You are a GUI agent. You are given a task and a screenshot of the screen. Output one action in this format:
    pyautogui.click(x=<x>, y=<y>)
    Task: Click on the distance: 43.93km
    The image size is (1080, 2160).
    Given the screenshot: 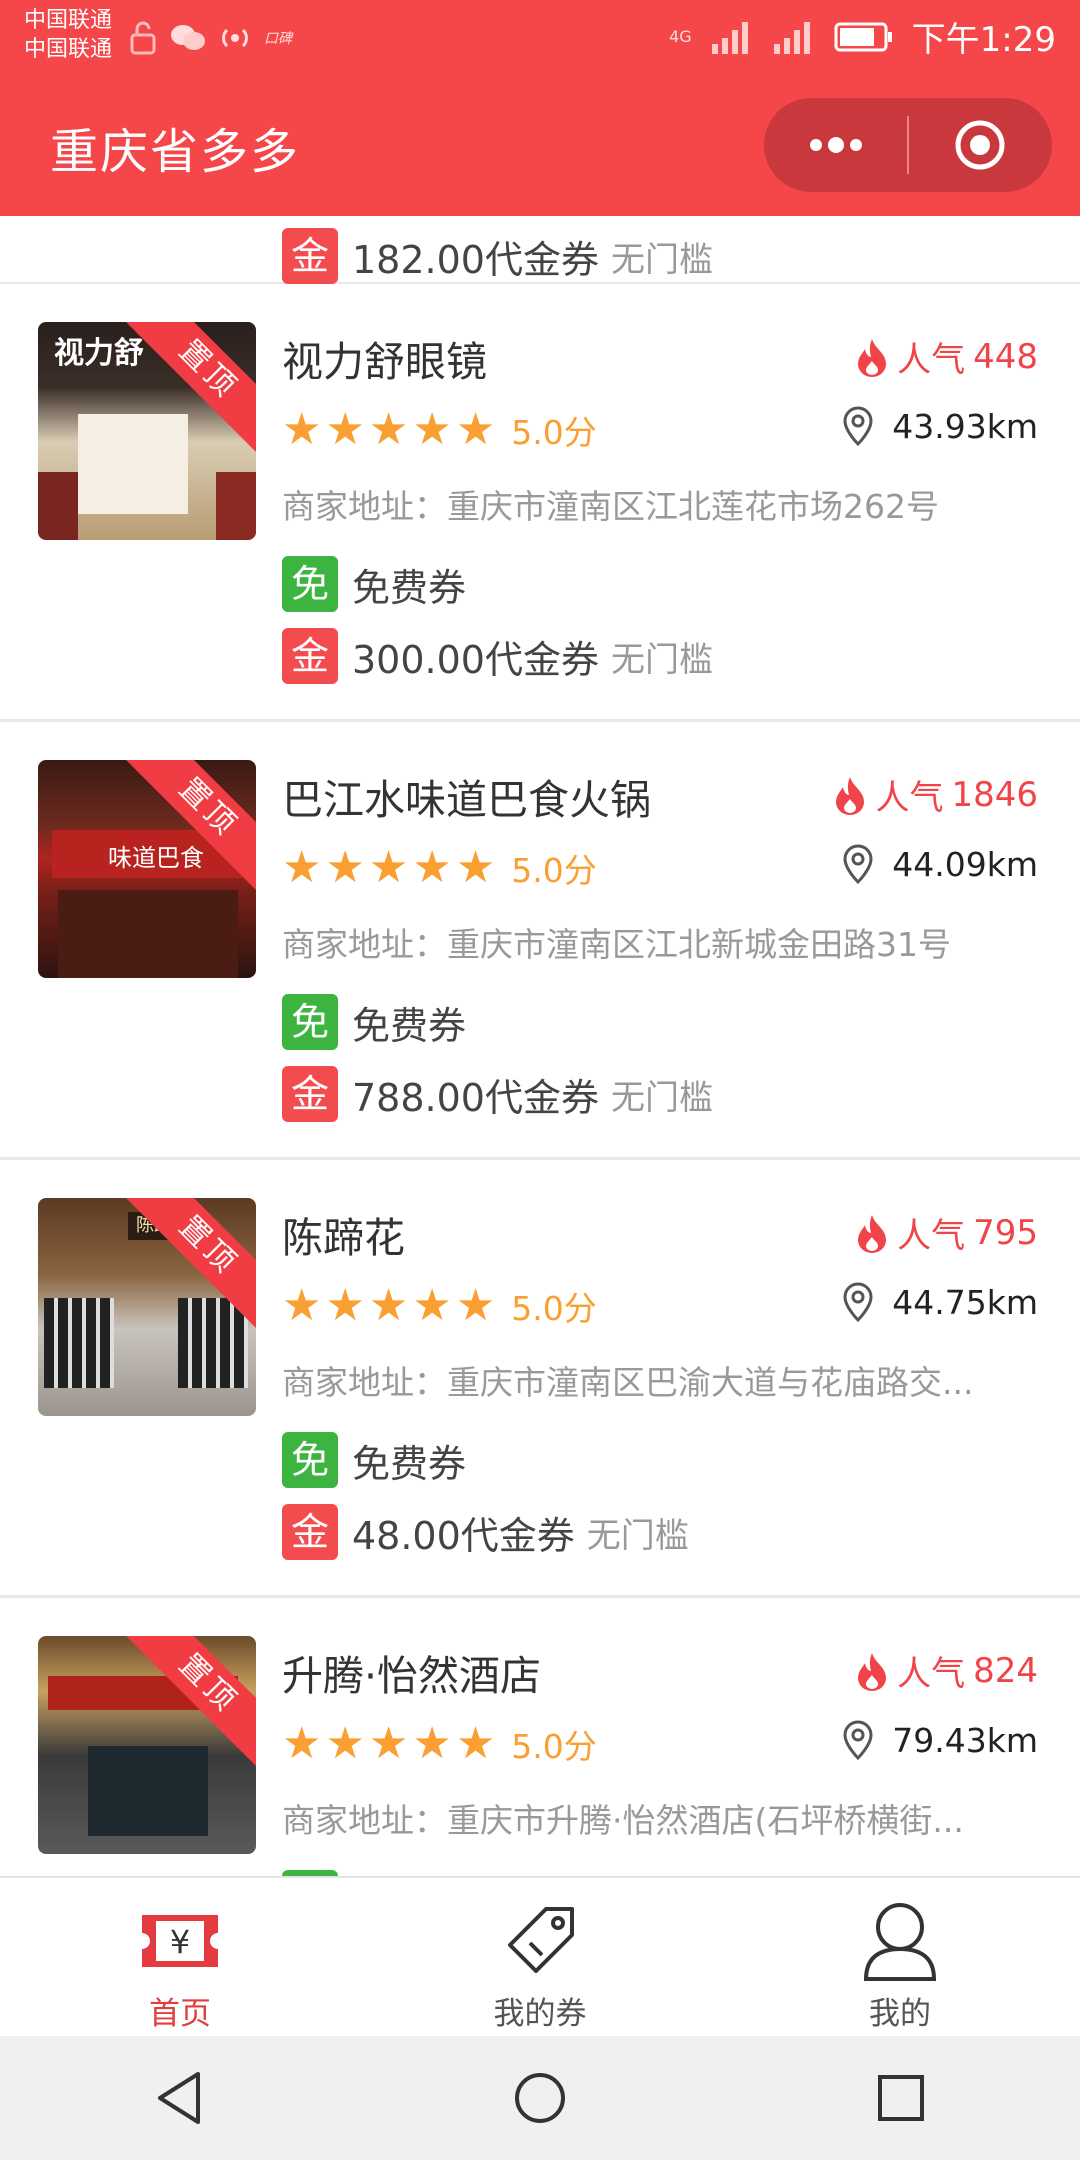 What is the action you would take?
    pyautogui.click(x=940, y=426)
    